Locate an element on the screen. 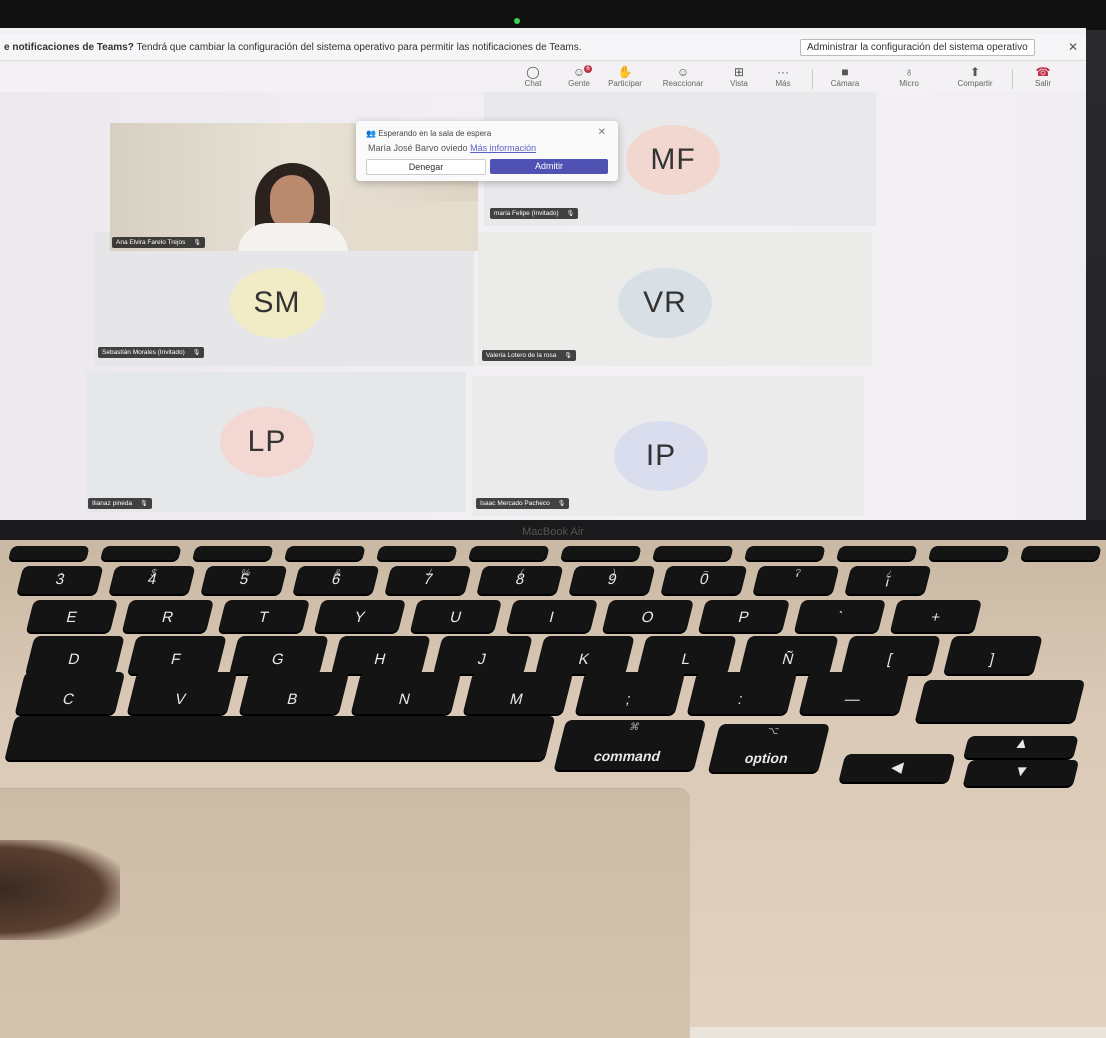 The height and width of the screenshot is (1038, 1106). arrow-down-key: ▼ is located at coordinates (1021, 773).